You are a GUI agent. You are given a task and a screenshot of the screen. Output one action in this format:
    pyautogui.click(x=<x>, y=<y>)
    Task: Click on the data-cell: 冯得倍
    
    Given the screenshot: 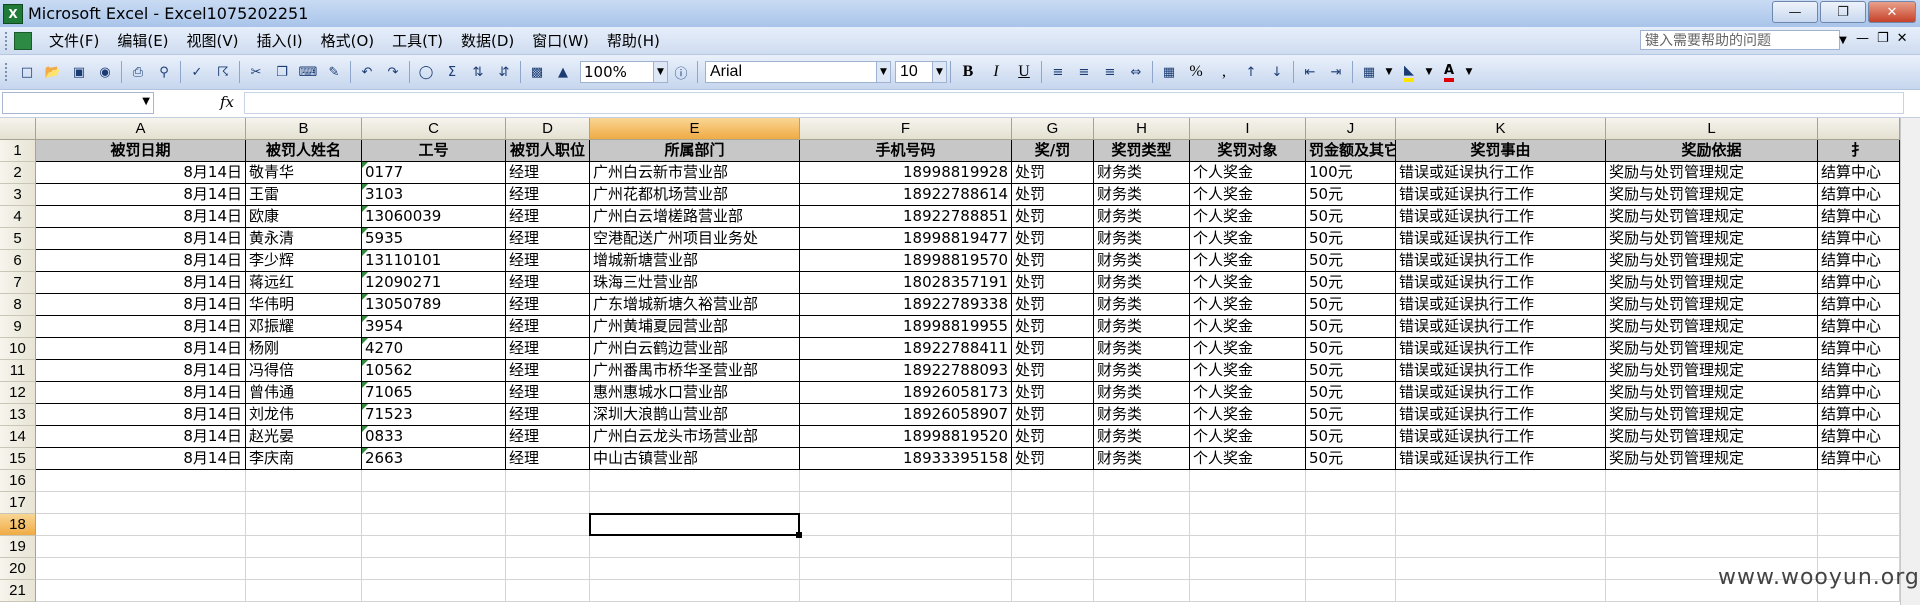 What is the action you would take?
    pyautogui.click(x=304, y=371)
    